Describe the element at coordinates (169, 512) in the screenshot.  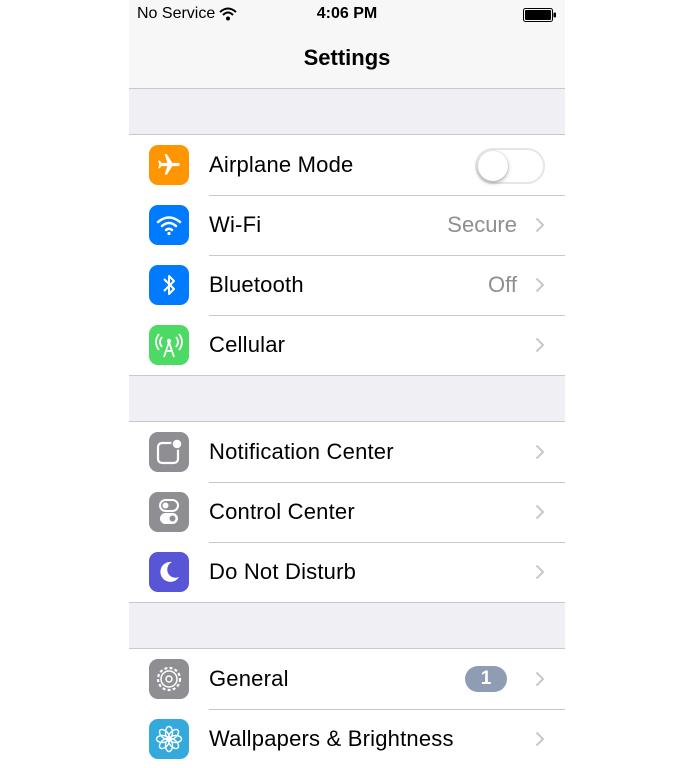
I see `control-center-icon` at that location.